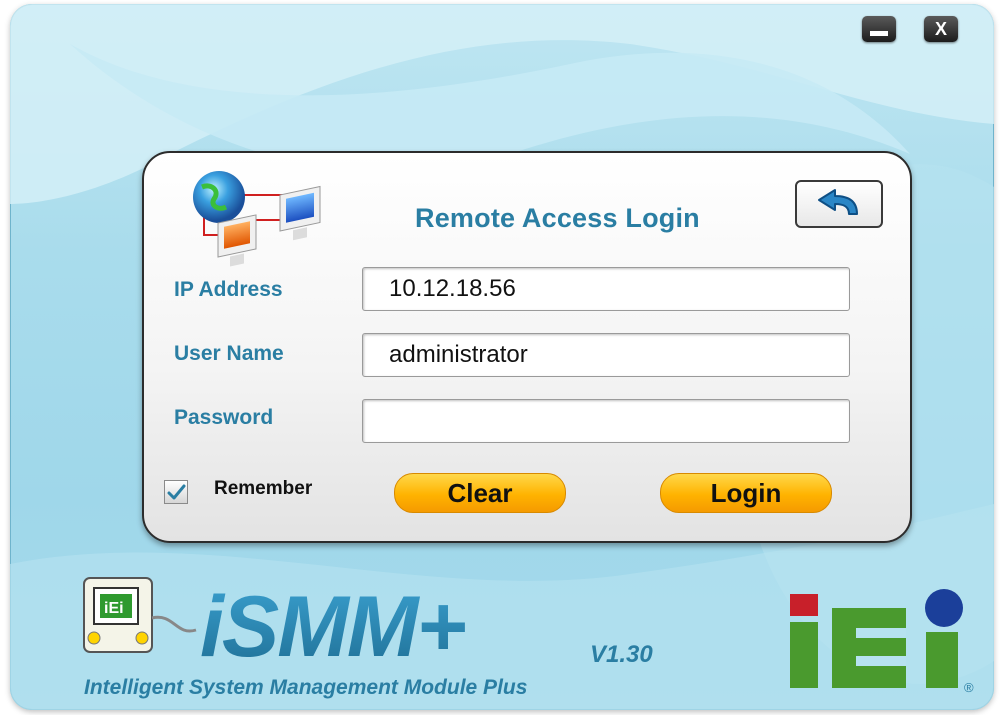 This screenshot has width=1004, height=715. I want to click on checkmark-icon, so click(176, 492).